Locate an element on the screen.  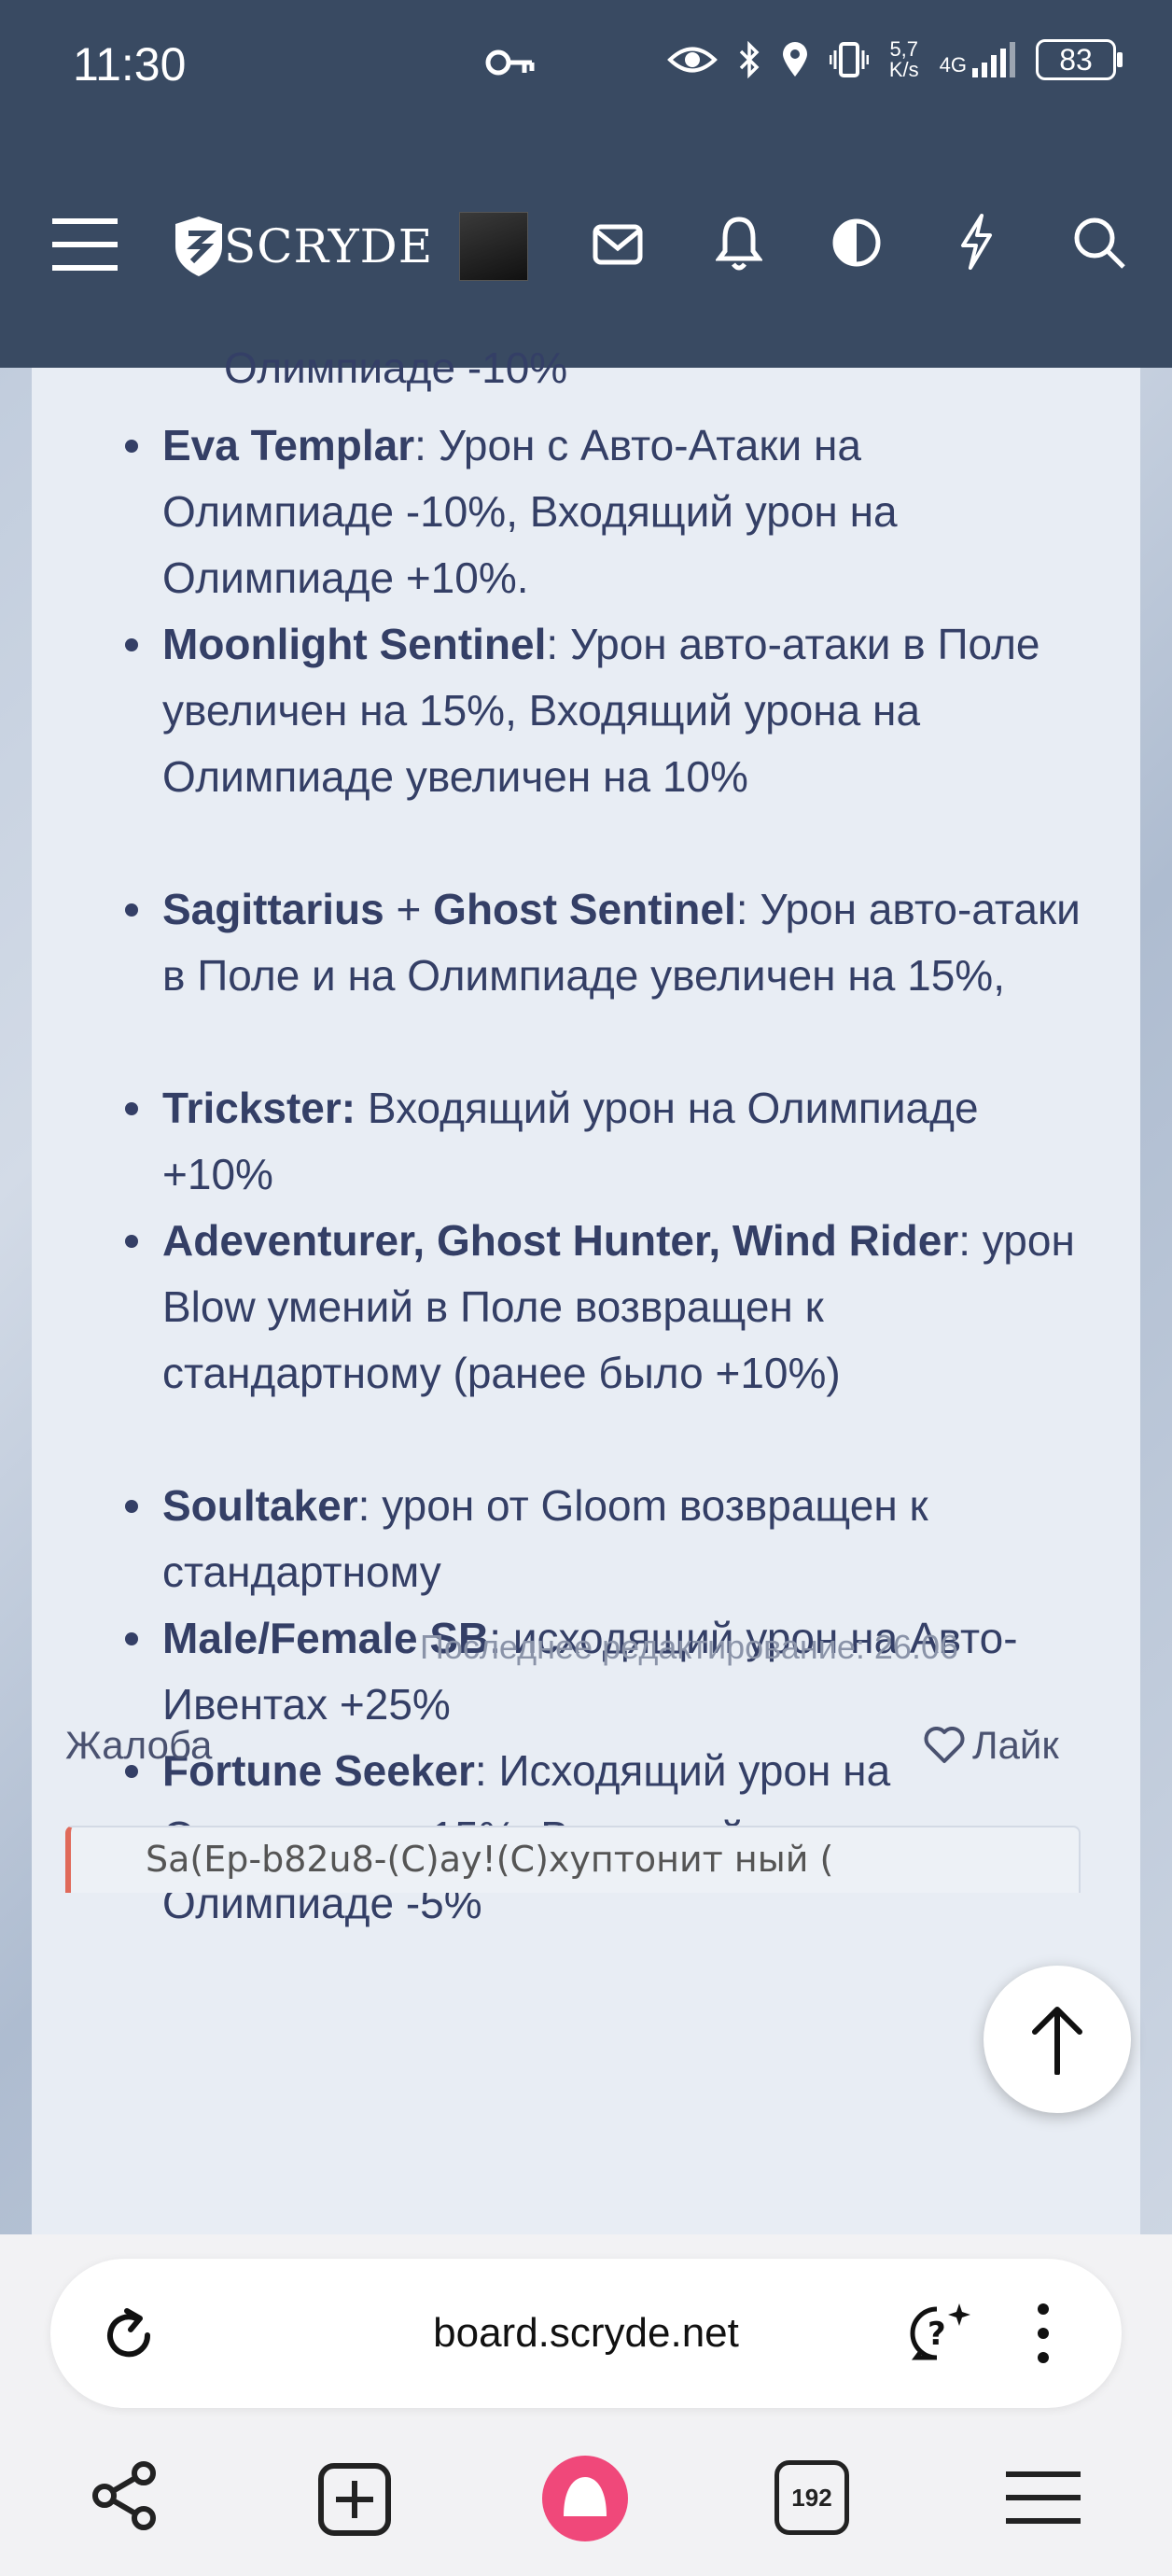
menu-button is located at coordinates (84, 244).